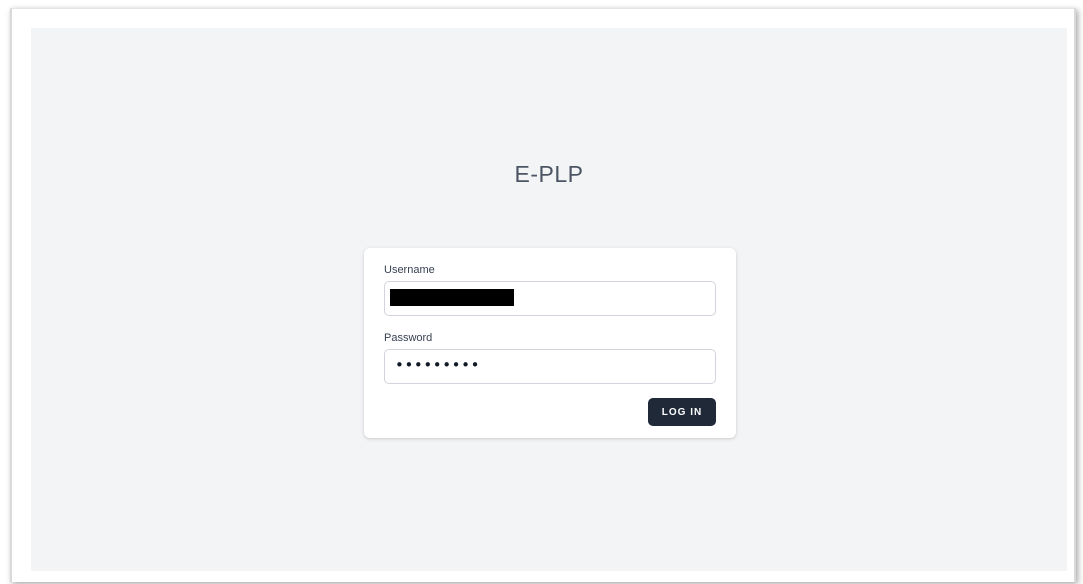 This screenshot has width=1083, height=584. I want to click on login-card: Username Password ••••••••• LOG IN, so click(550, 343).